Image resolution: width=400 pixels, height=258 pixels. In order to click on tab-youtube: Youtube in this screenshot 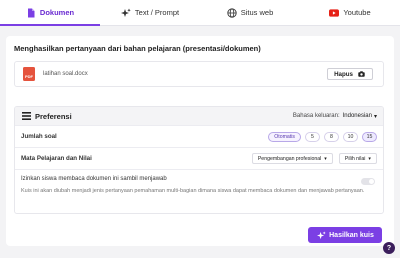, I will do `click(350, 12)`.